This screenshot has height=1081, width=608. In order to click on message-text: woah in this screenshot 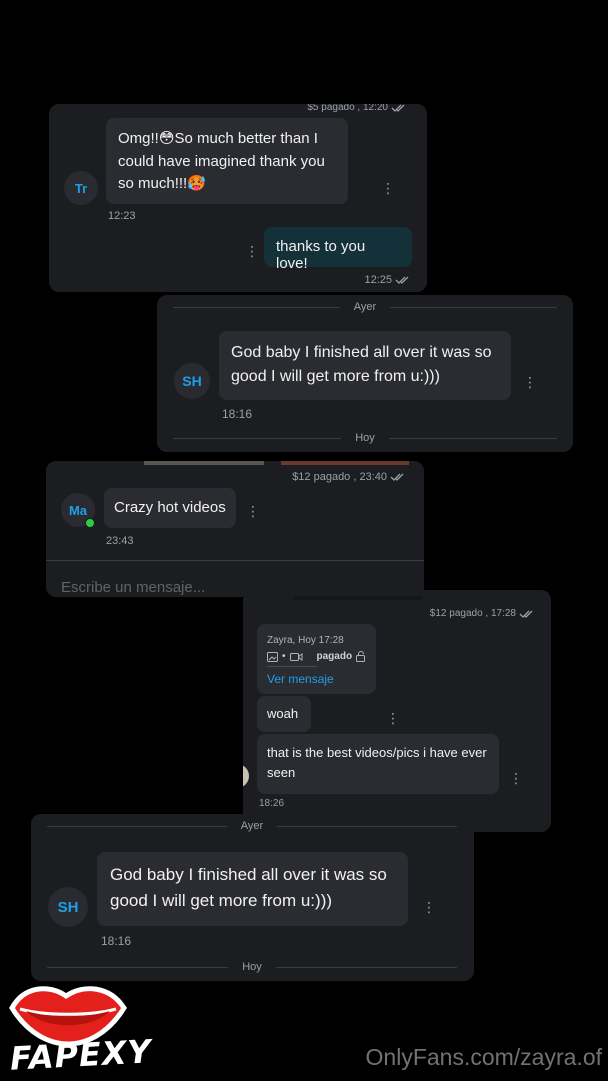, I will do `click(283, 713)`.